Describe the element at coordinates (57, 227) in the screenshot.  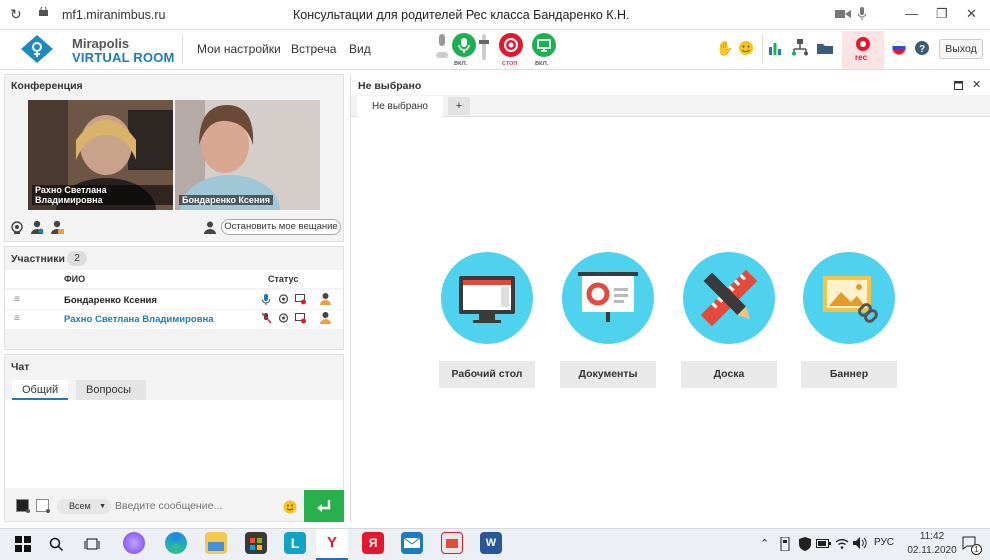
I see `user-video-icon` at that location.